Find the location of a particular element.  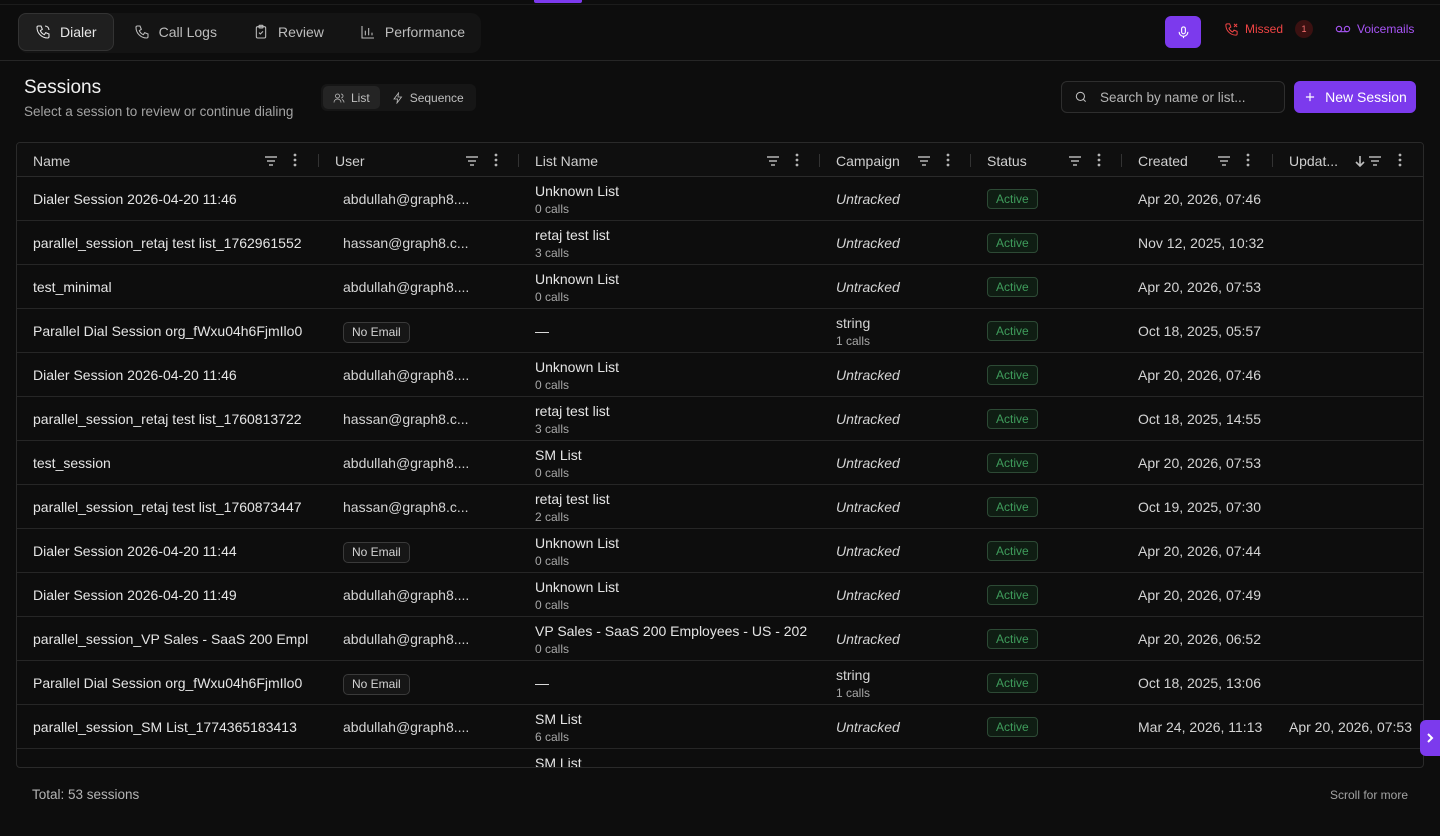

column-header-list-name: List Name is located at coordinates (669, 160).